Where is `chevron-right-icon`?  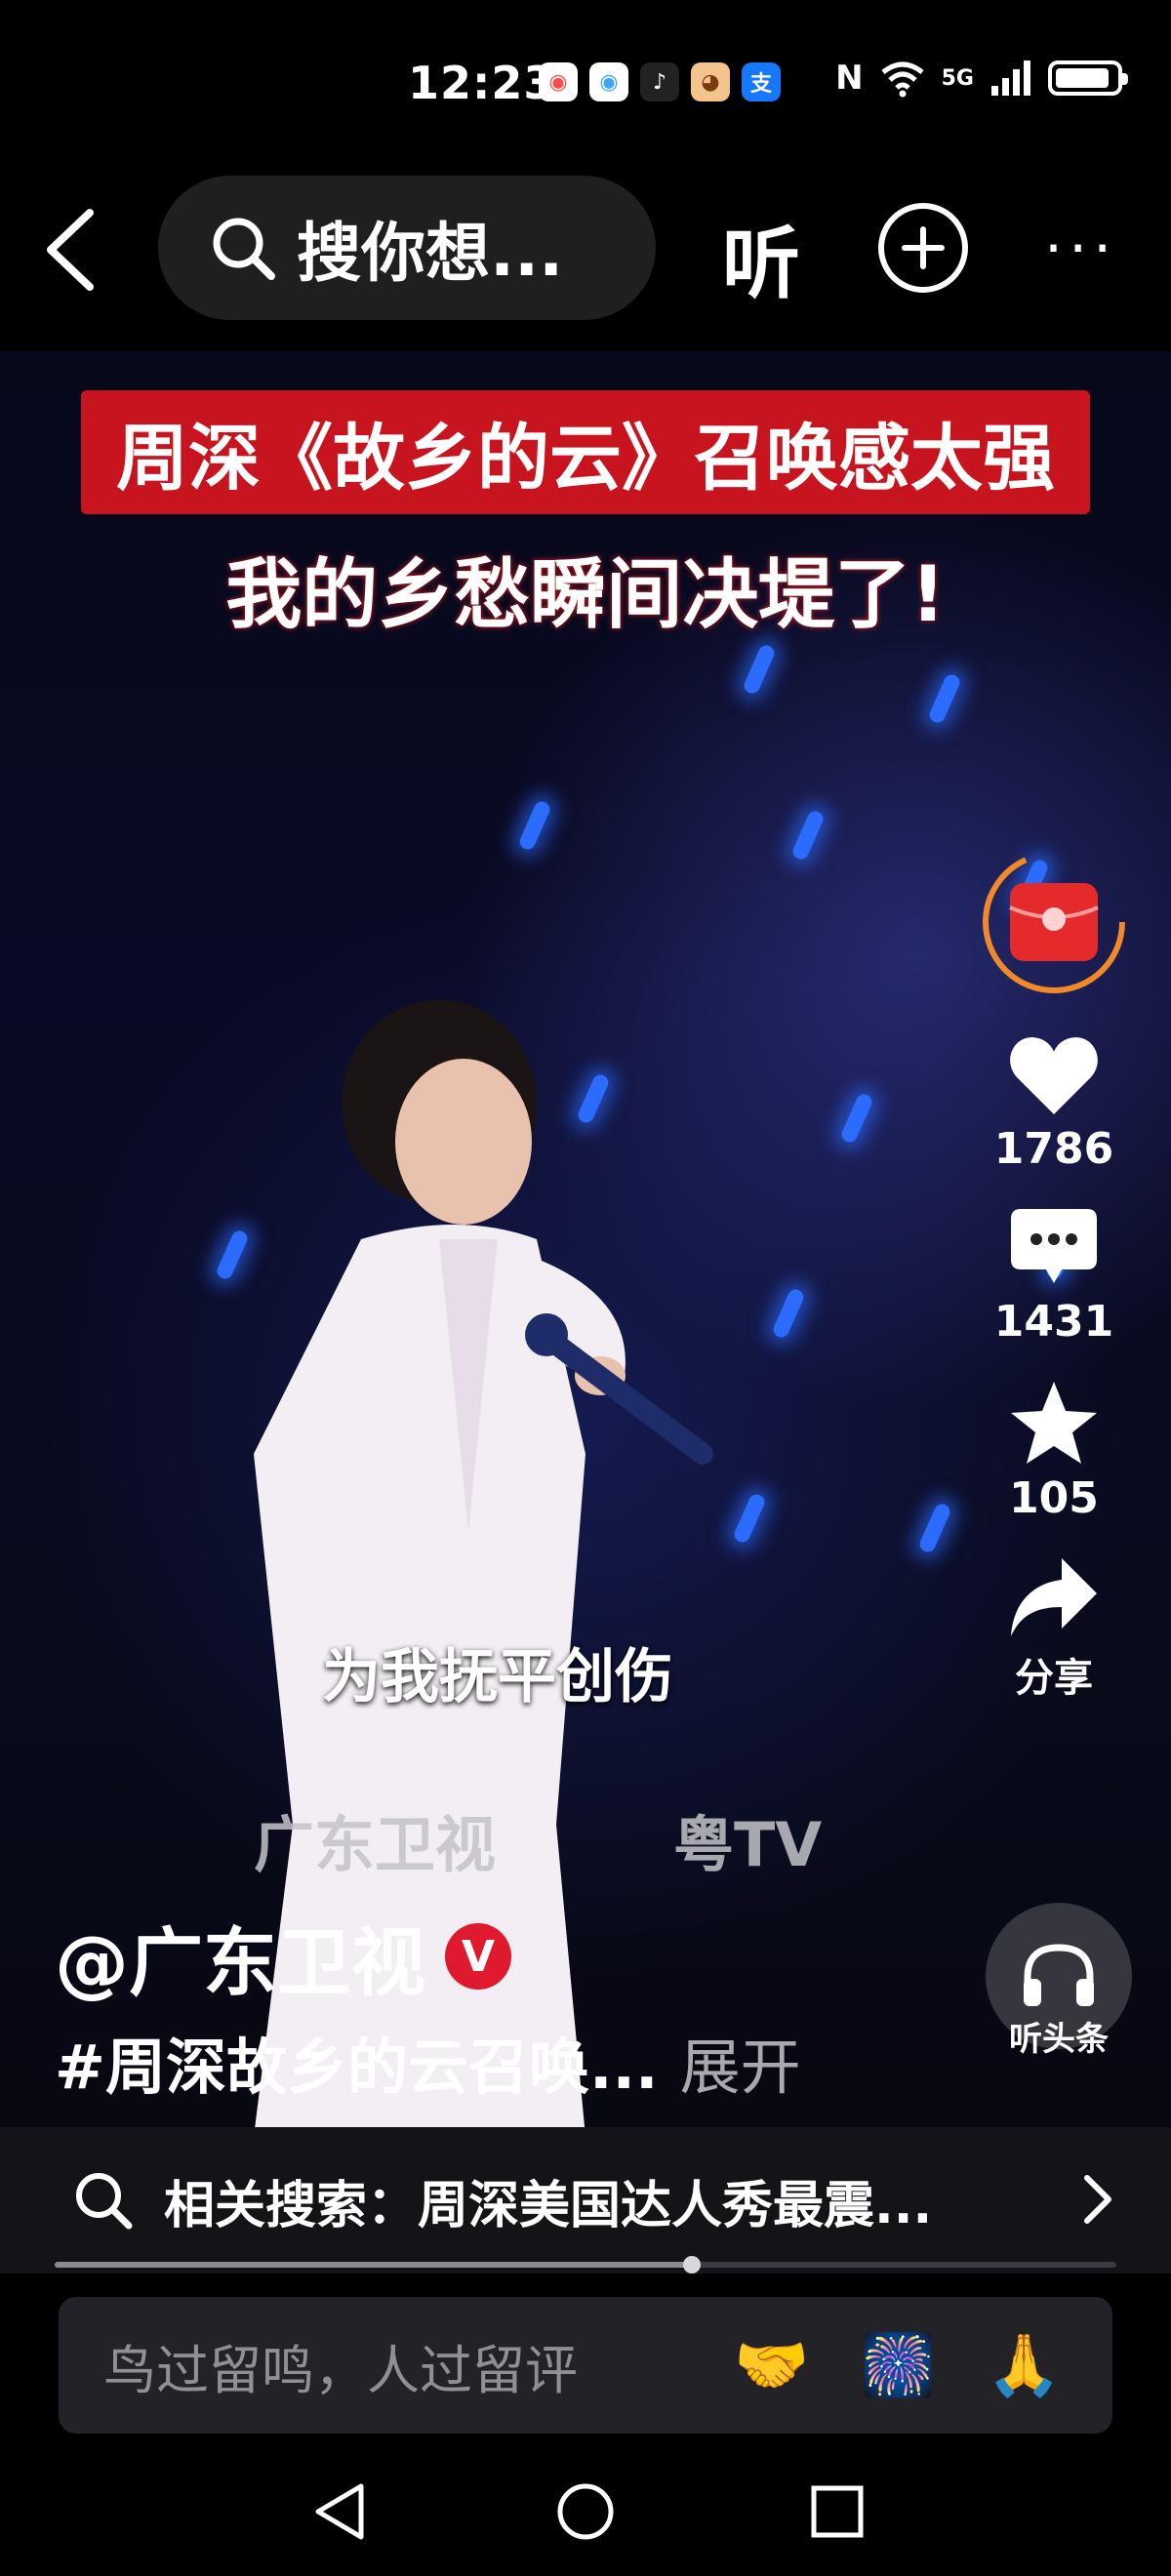
chevron-right-icon is located at coordinates (1097, 2199).